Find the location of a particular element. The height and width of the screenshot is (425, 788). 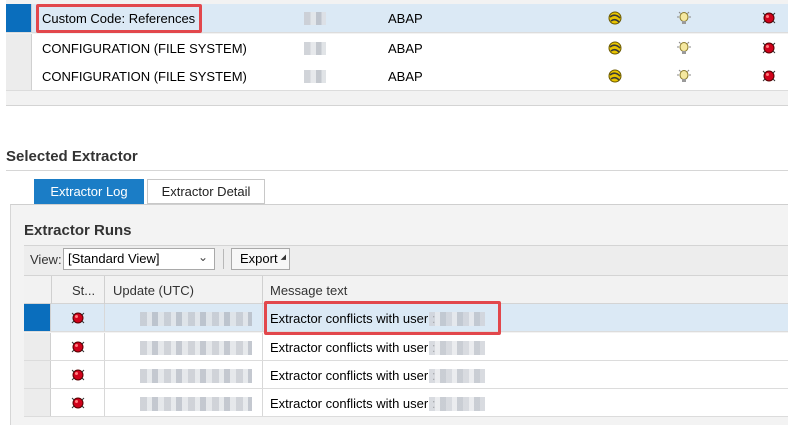

runs-title: Extractor Runs is located at coordinates (78, 230).